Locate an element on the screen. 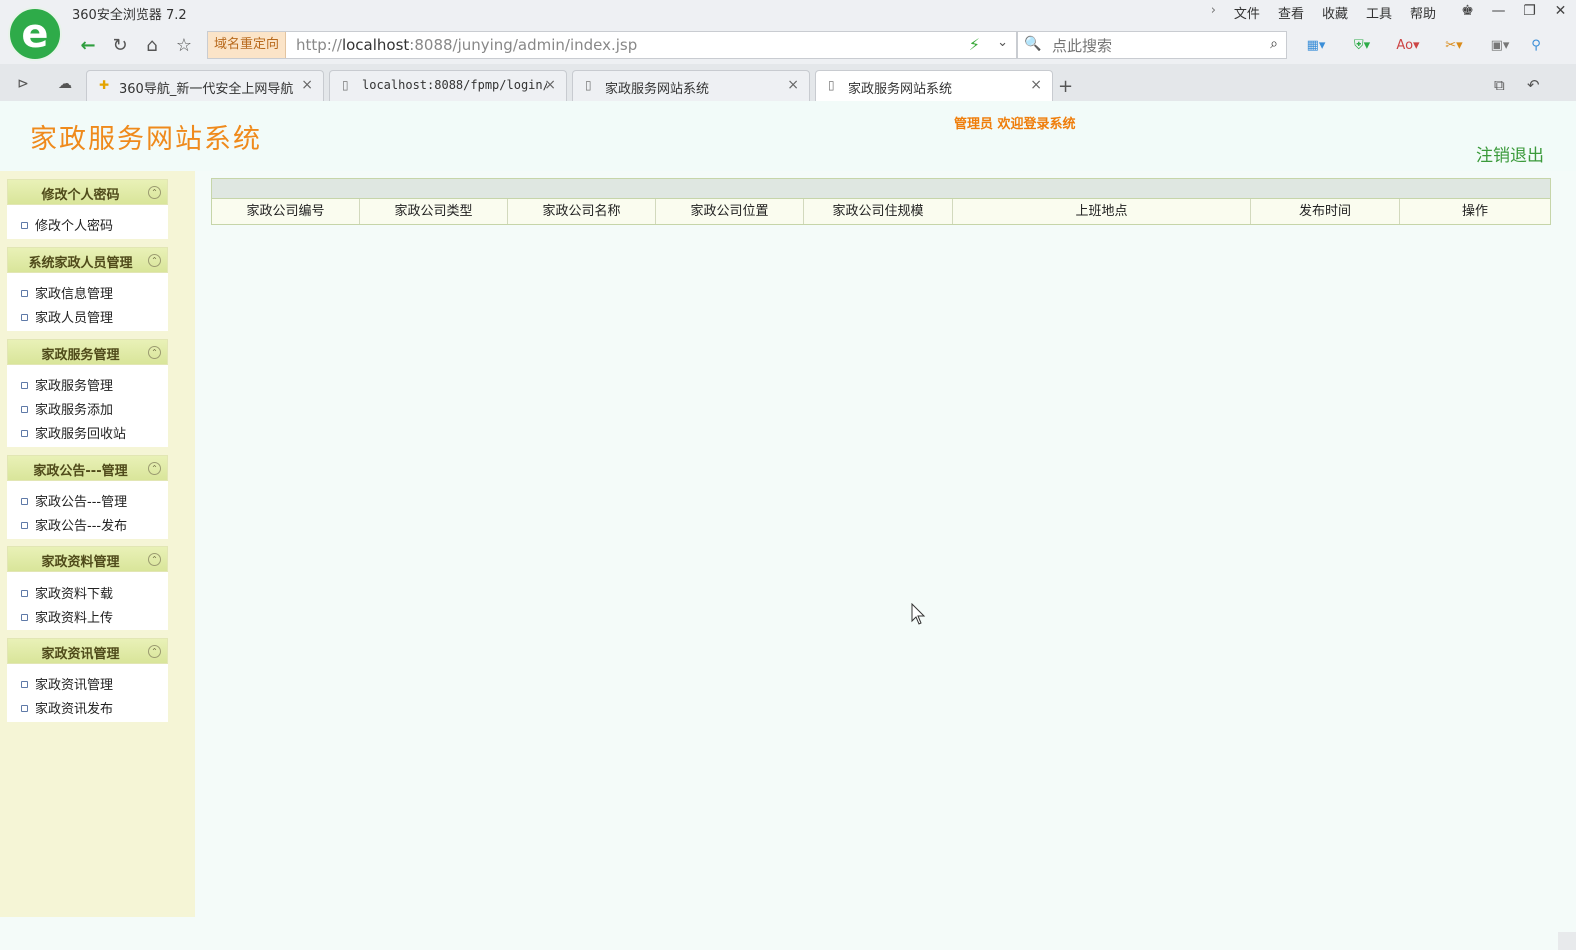  browser-titlebar: 360安全浏览器 7.2 › 文件 查看 收藏 工具 帮助 ♚ — ❐ ✕ is located at coordinates (788, 14).